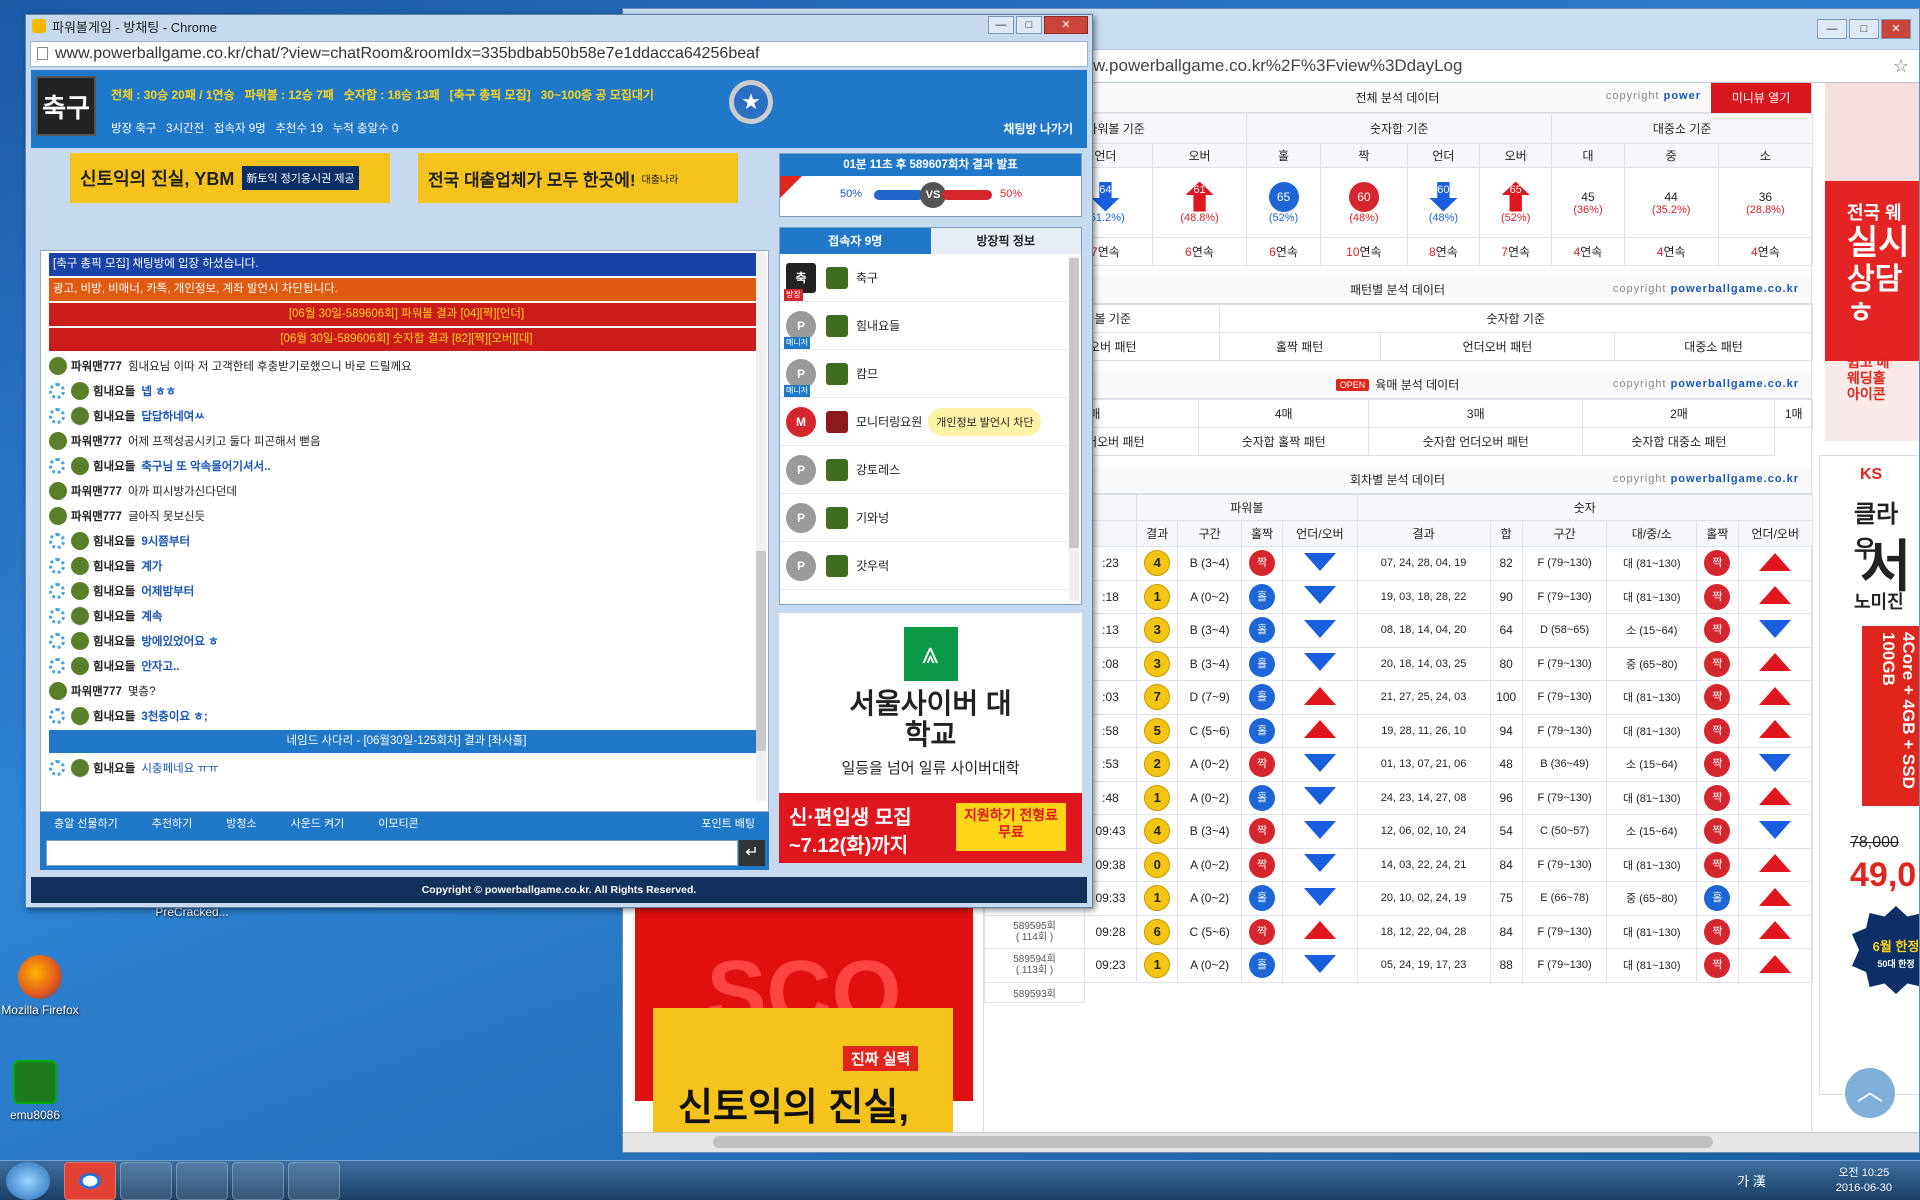 The height and width of the screenshot is (1200, 1920). What do you see at coordinates (40, 986) in the screenshot?
I see `desktop-icon-firefox: Mozilla Firefox` at bounding box center [40, 986].